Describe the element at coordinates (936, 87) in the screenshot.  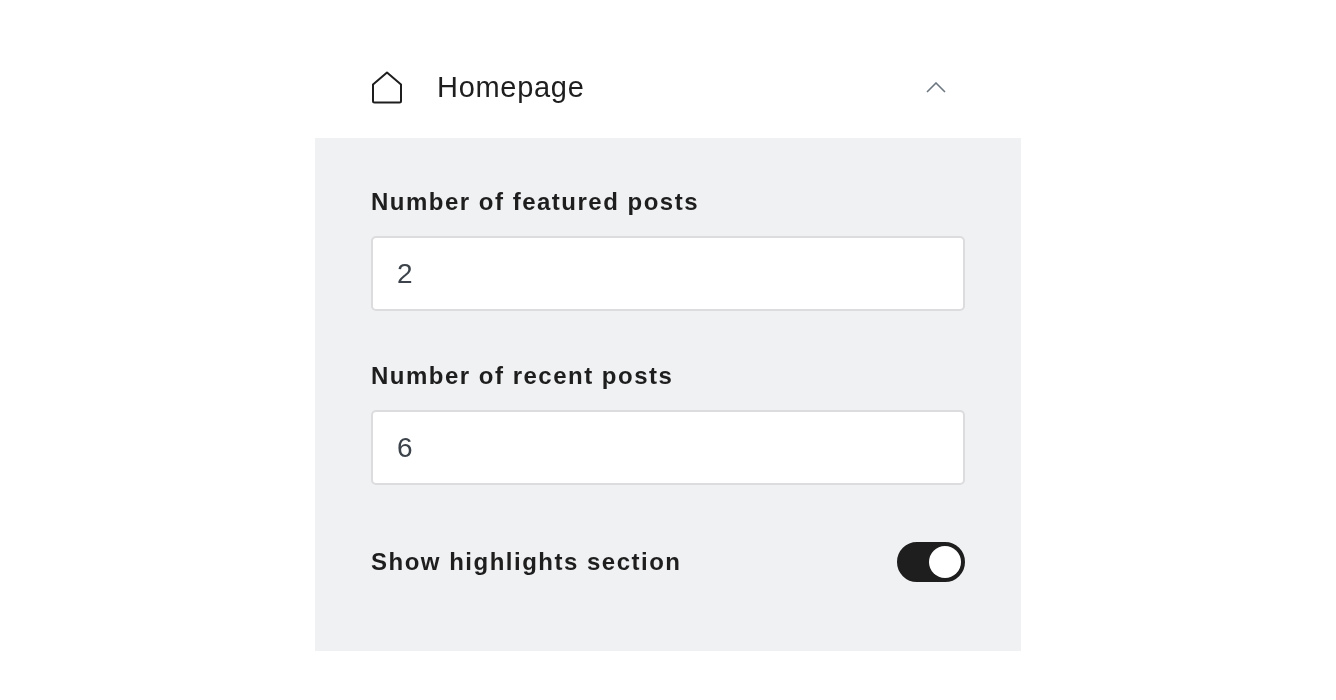
I see `chevron-icon` at that location.